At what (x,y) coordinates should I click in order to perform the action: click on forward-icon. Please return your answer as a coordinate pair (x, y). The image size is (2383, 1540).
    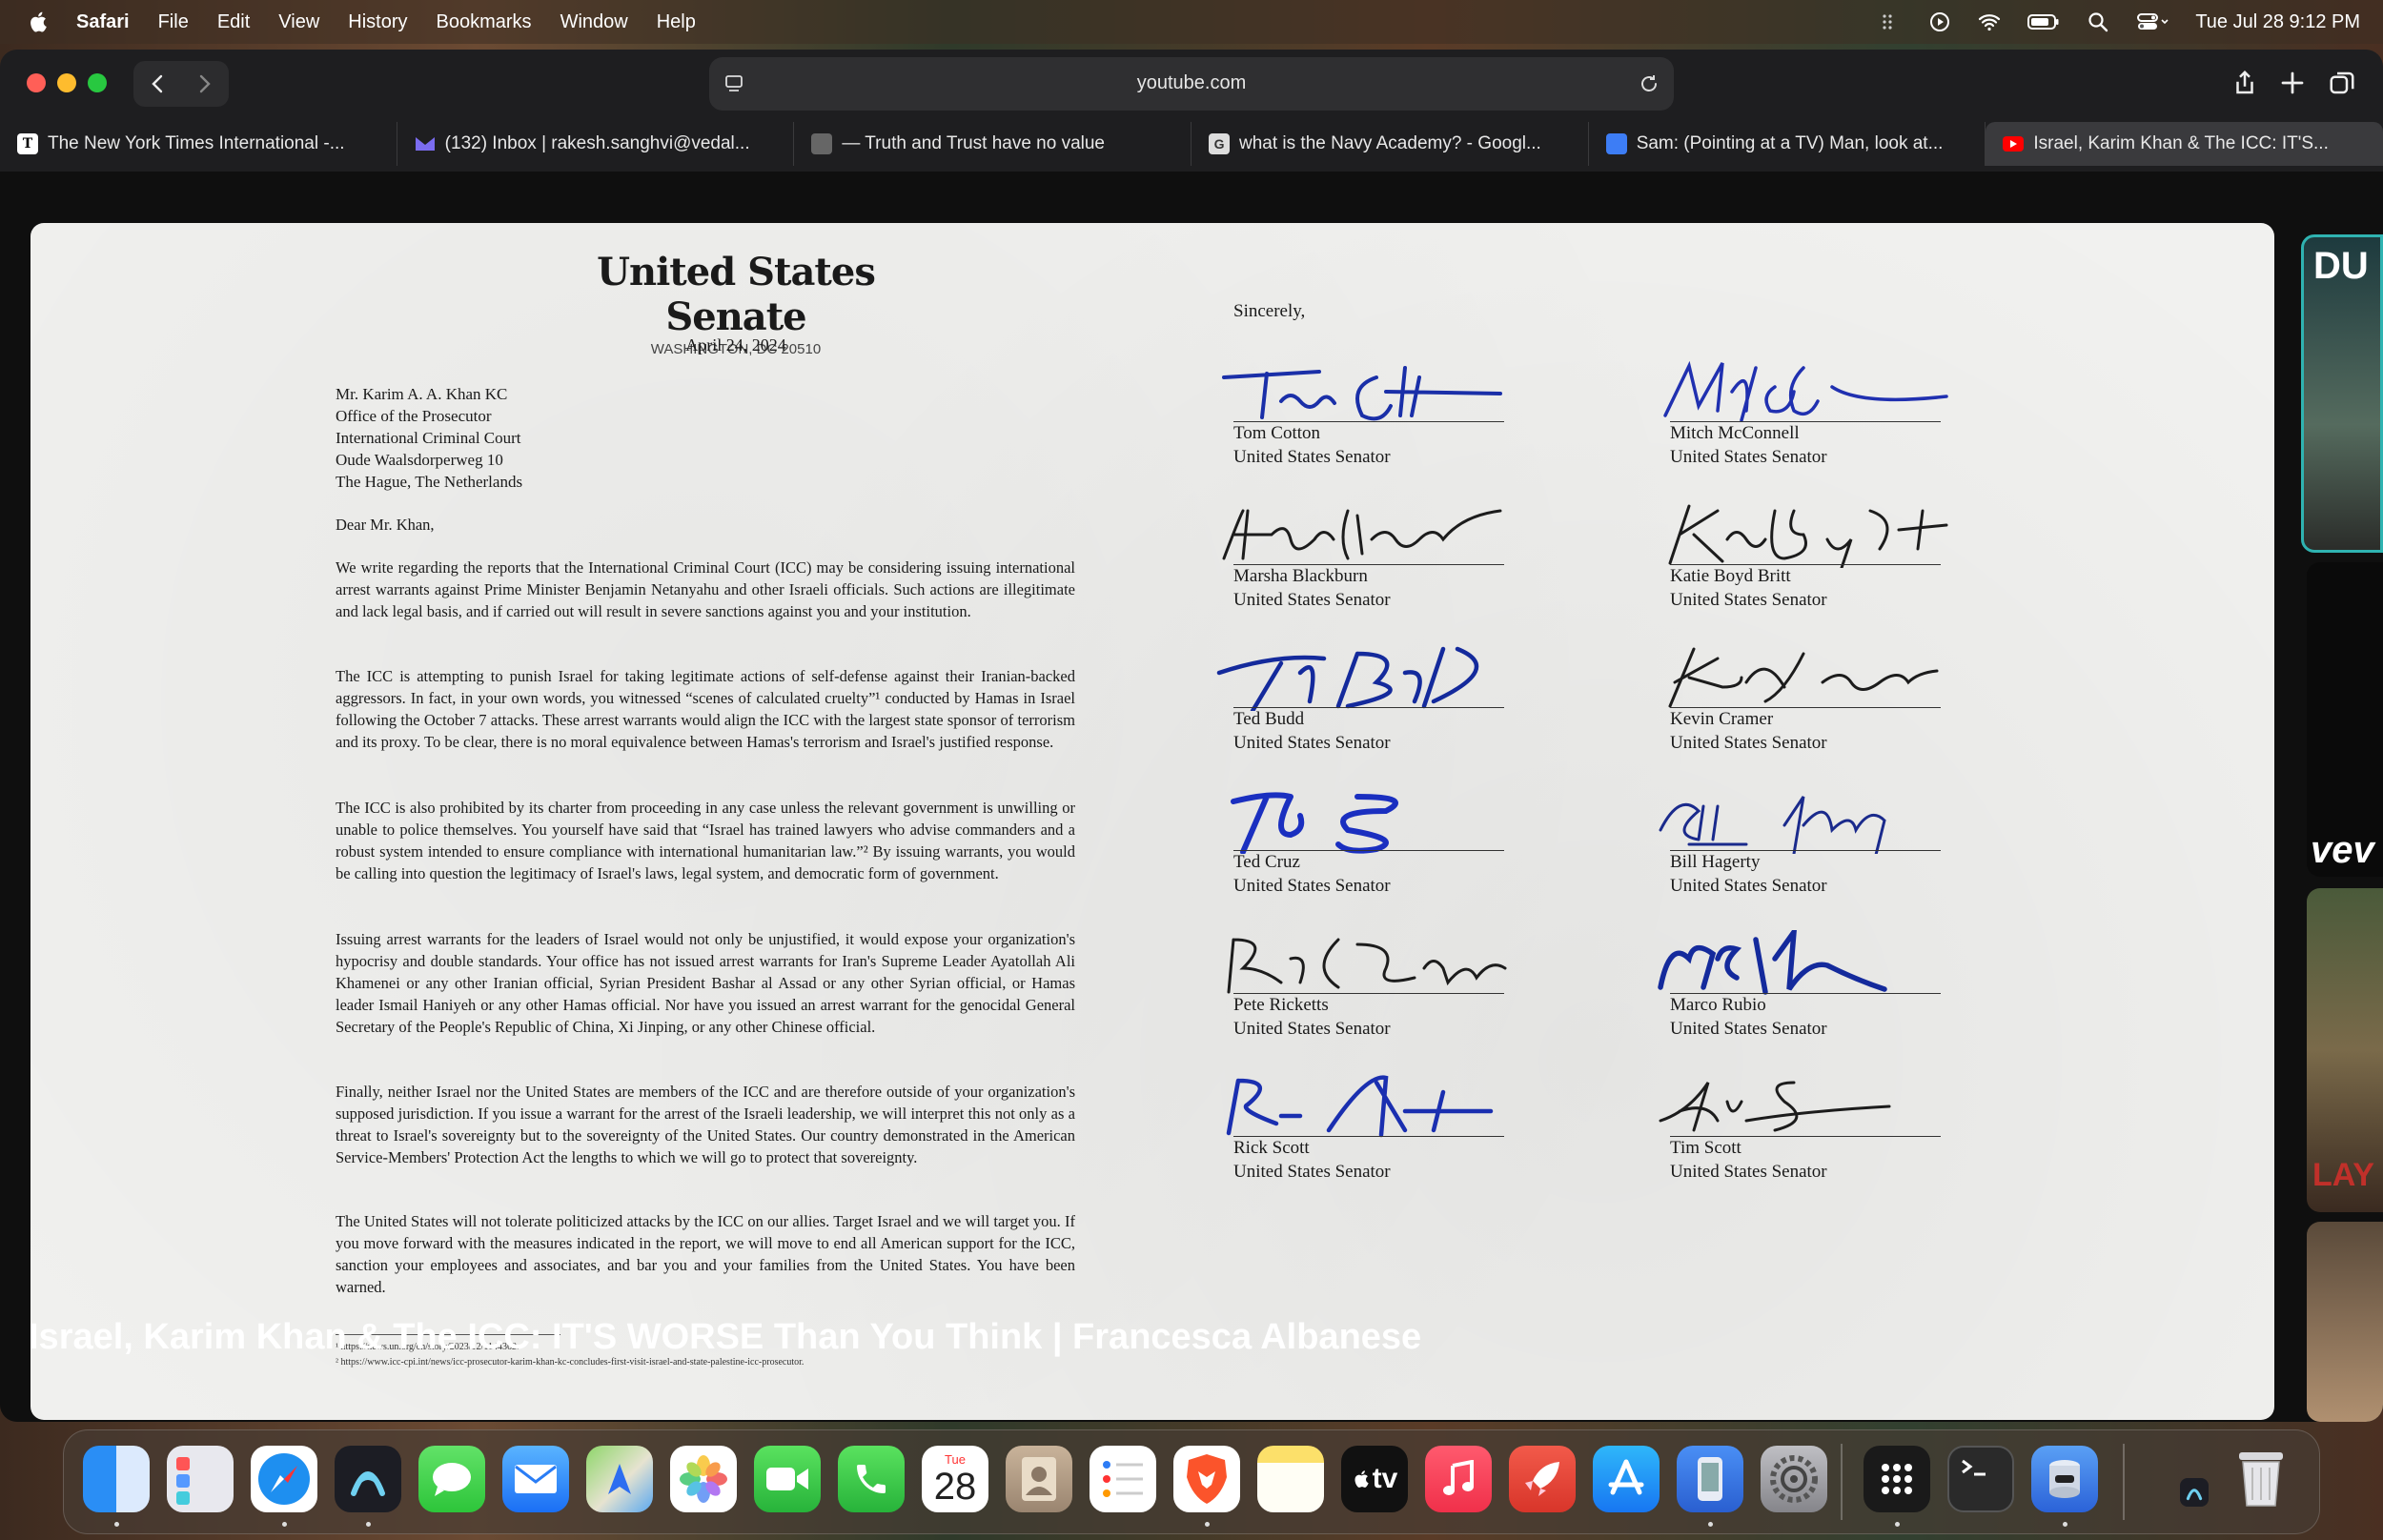
    Looking at the image, I should click on (204, 83).